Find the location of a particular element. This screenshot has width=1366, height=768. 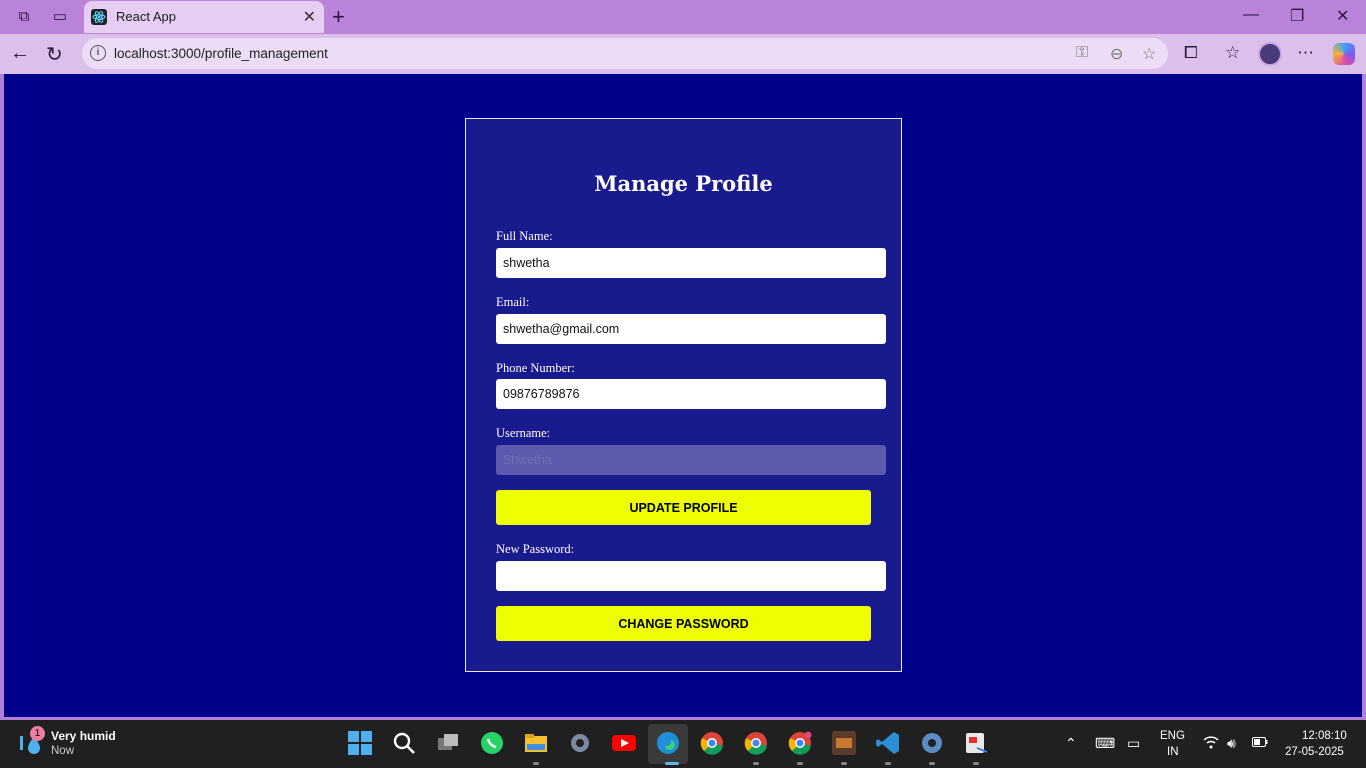

new-password-label: New Password: is located at coordinates (535, 549).